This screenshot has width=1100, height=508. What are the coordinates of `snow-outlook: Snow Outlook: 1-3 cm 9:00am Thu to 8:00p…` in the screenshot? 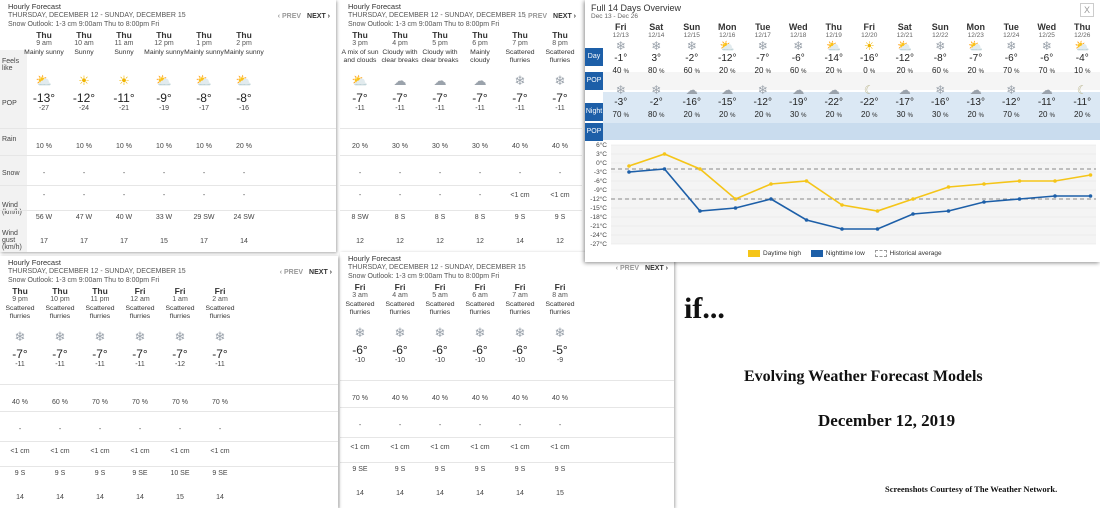 It's located at (424, 276).